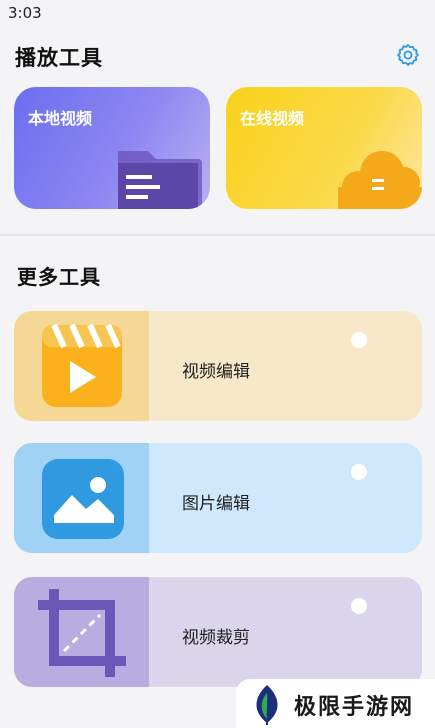 The height and width of the screenshot is (728, 435). I want to click on crop-icon, so click(82, 633).